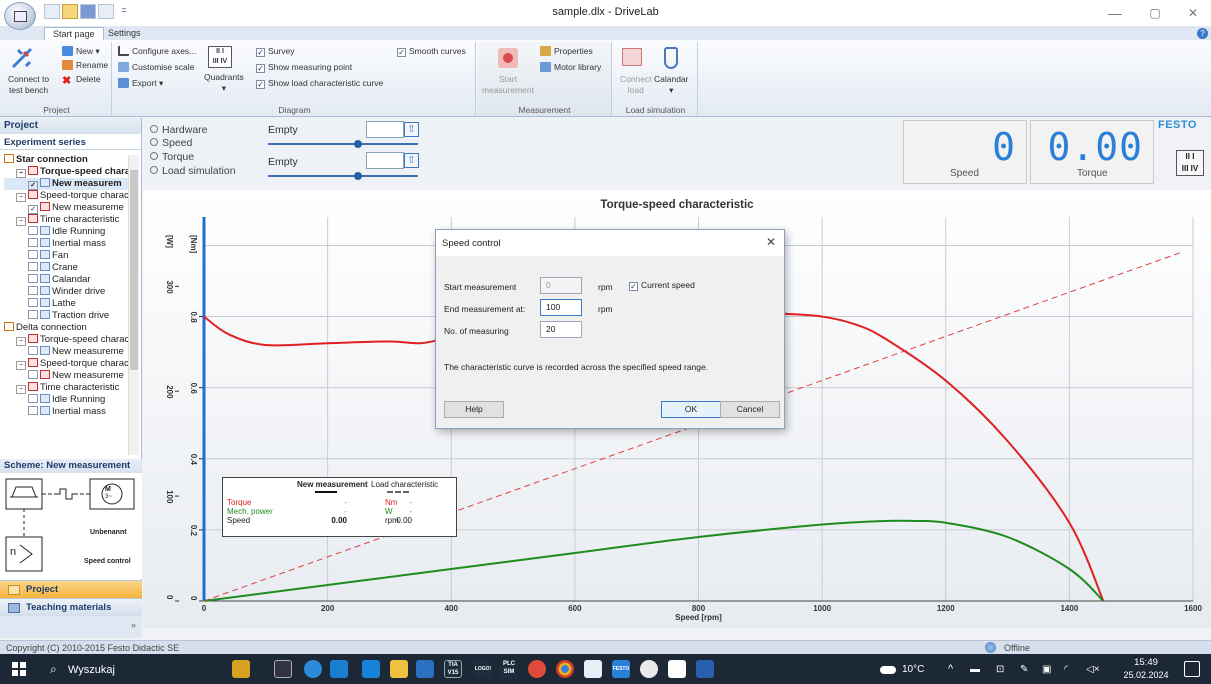  Describe the element at coordinates (193, 171) in the screenshot. I see `radio-load-simulation: Load simulation` at that location.